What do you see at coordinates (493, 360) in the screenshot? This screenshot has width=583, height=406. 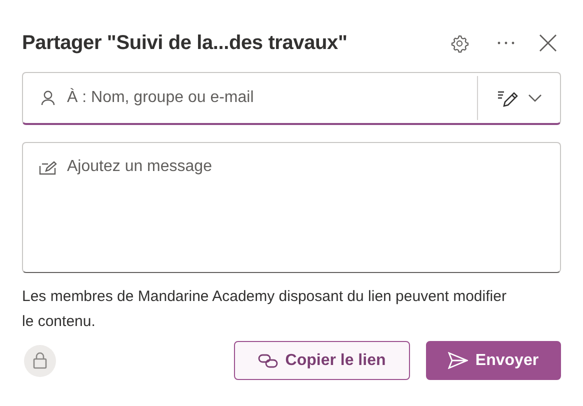 I see `send-button: Envoyer` at bounding box center [493, 360].